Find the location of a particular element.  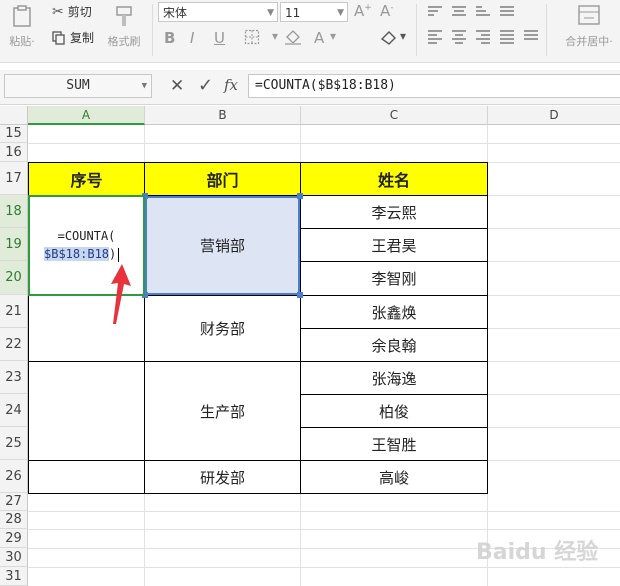

row-header-29: 29 is located at coordinates (14, 538).